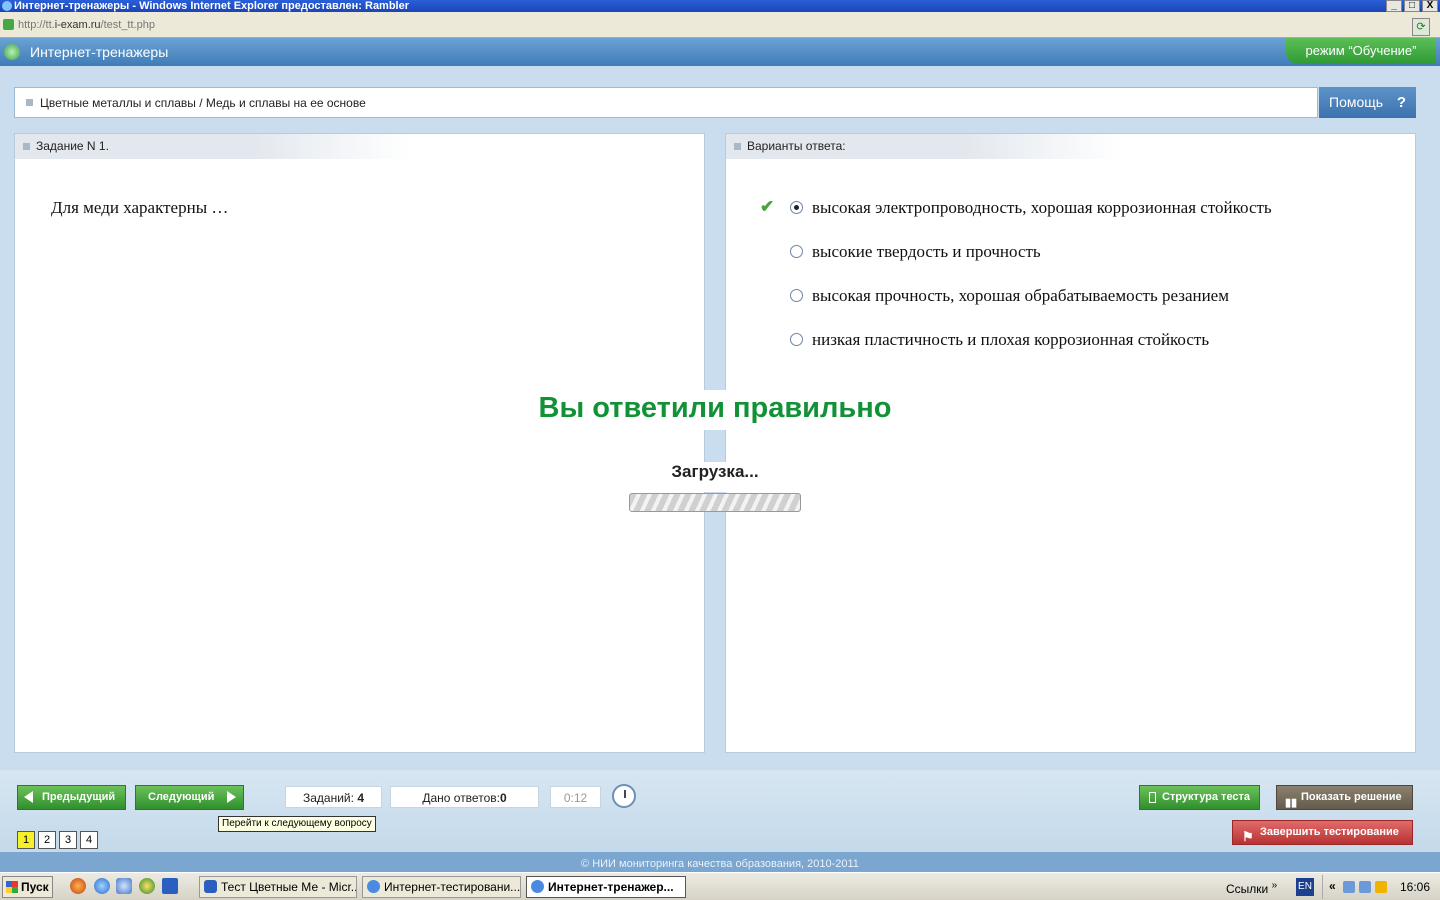  What do you see at coordinates (231, 797) in the screenshot?
I see `arrow-right-icon` at bounding box center [231, 797].